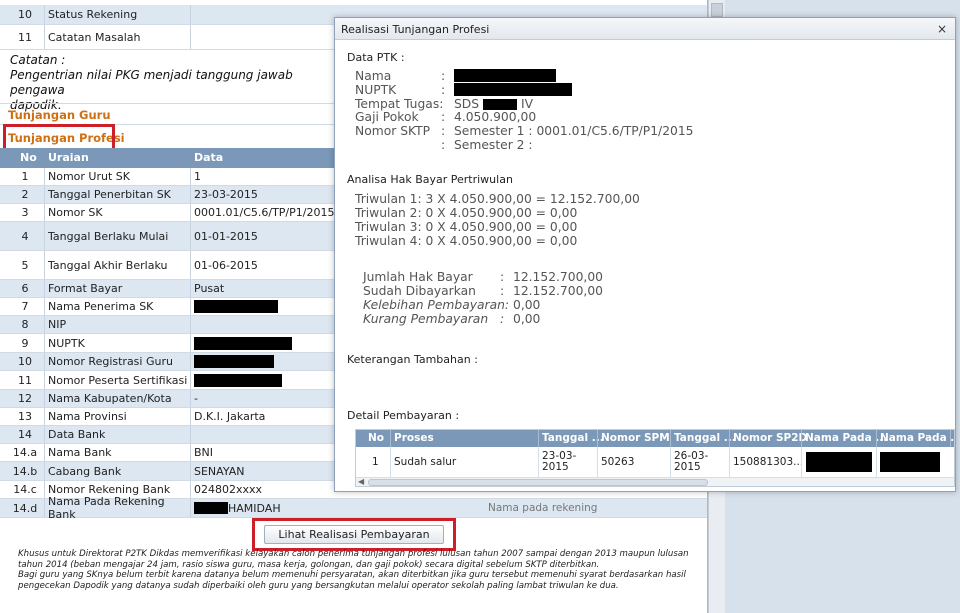 The height and width of the screenshot is (613, 960). Describe the element at coordinates (68, 157) in the screenshot. I see `header-uraian: Uraian` at that location.